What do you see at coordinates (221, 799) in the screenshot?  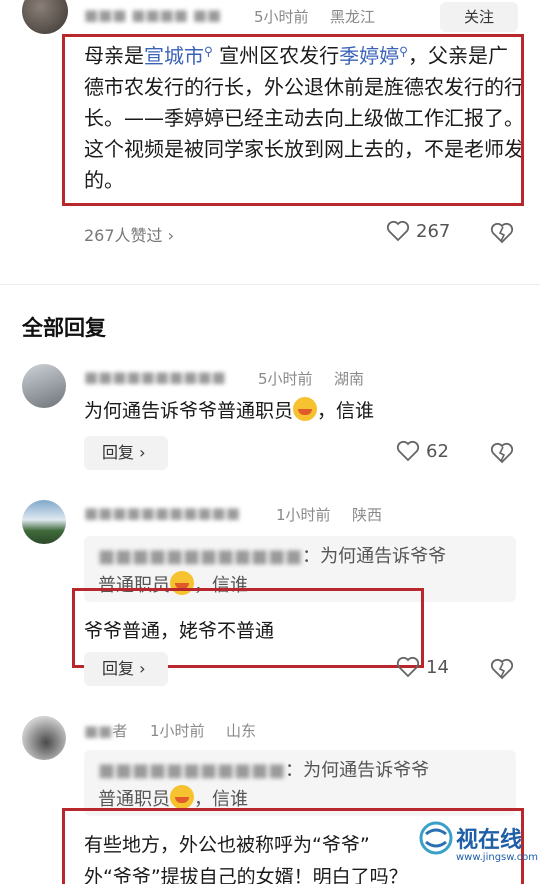 I see `quote-text: ，信谁` at bounding box center [221, 799].